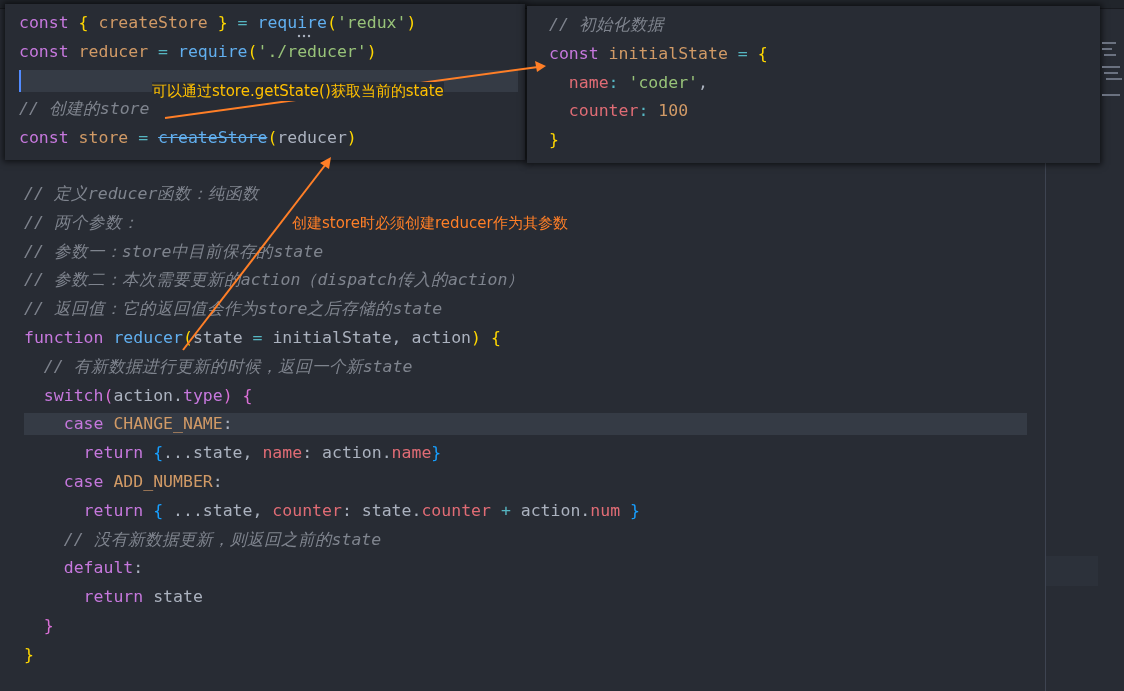 The height and width of the screenshot is (691, 1124). Describe the element at coordinates (1072, 571) in the screenshot. I see `line-highlight` at that location.